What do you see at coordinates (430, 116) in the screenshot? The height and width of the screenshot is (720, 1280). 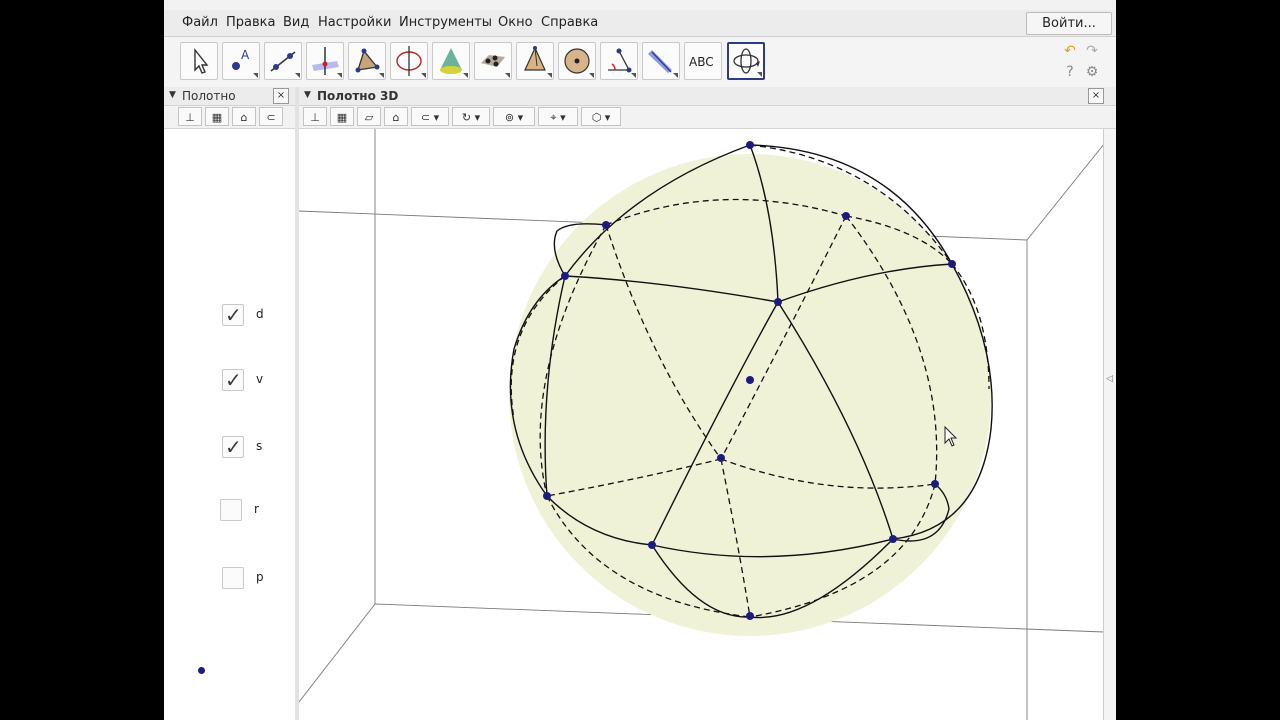 I see `point-capture-dropdown-icon: ⊂ ▾` at bounding box center [430, 116].